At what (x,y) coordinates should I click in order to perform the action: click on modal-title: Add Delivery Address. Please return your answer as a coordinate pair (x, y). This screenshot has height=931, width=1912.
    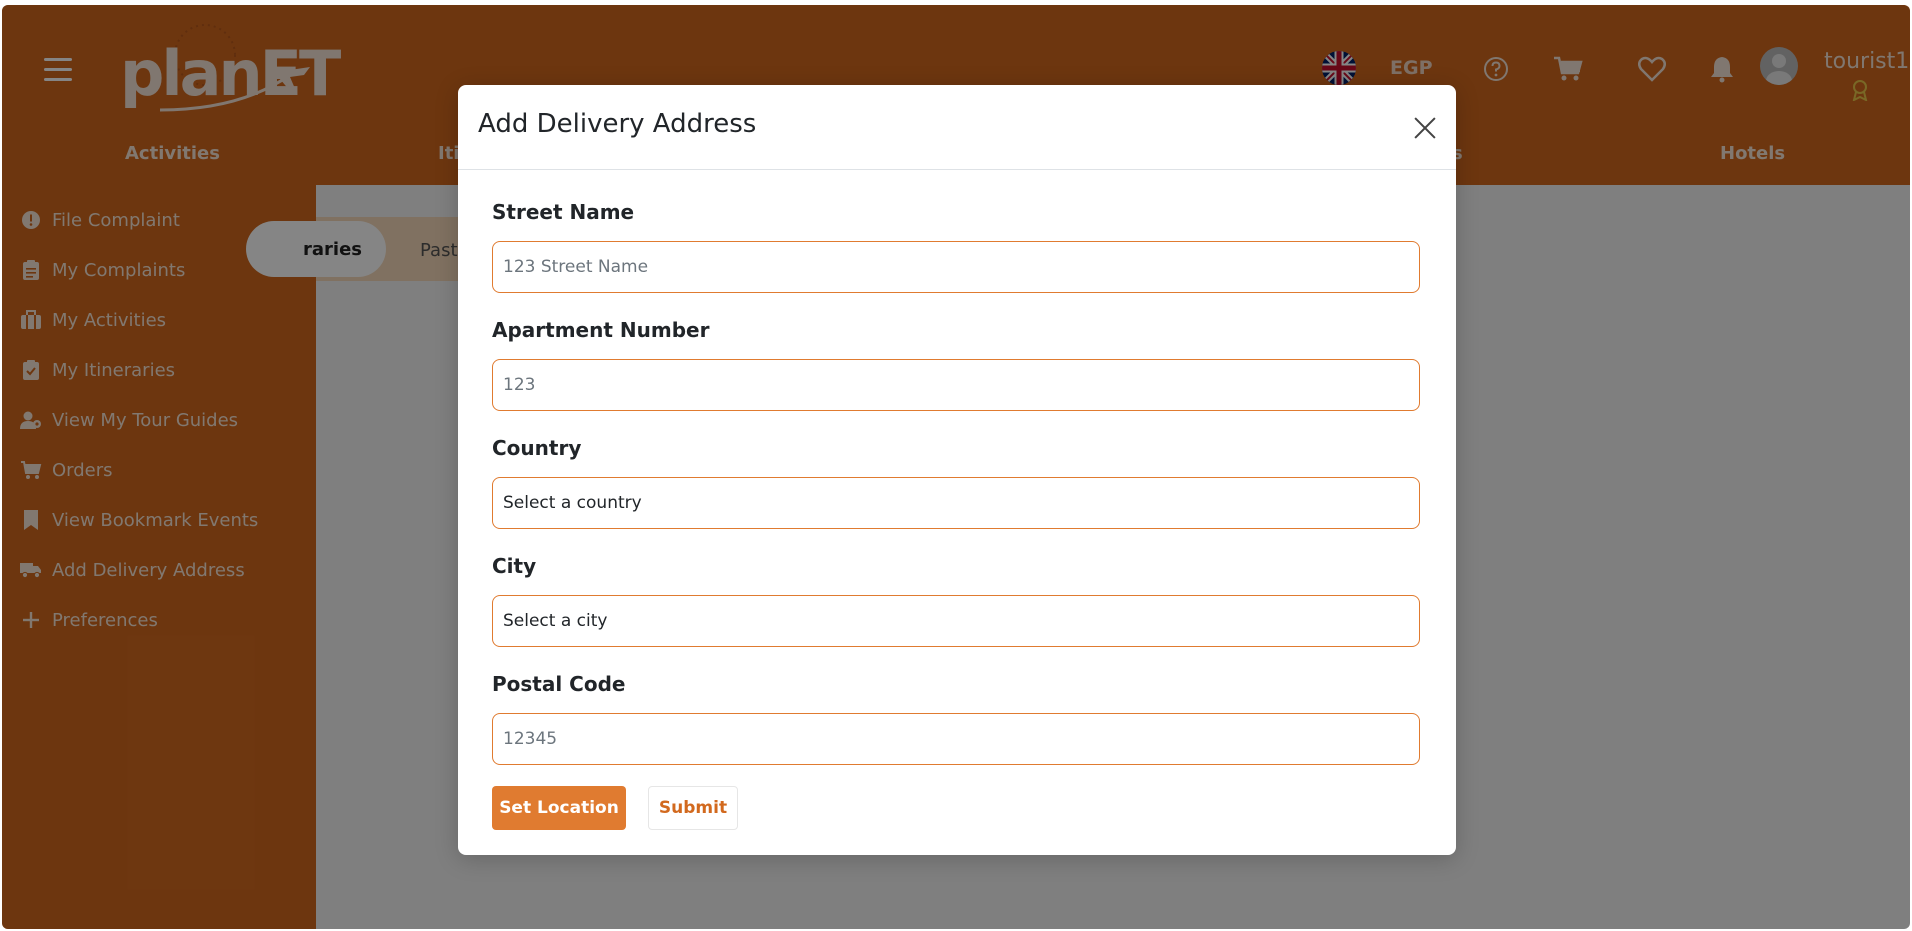
    Looking at the image, I should click on (617, 124).